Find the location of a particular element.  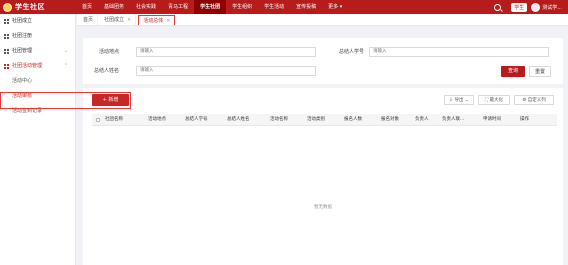

column-header: 报名对象 is located at coordinates (390, 120).